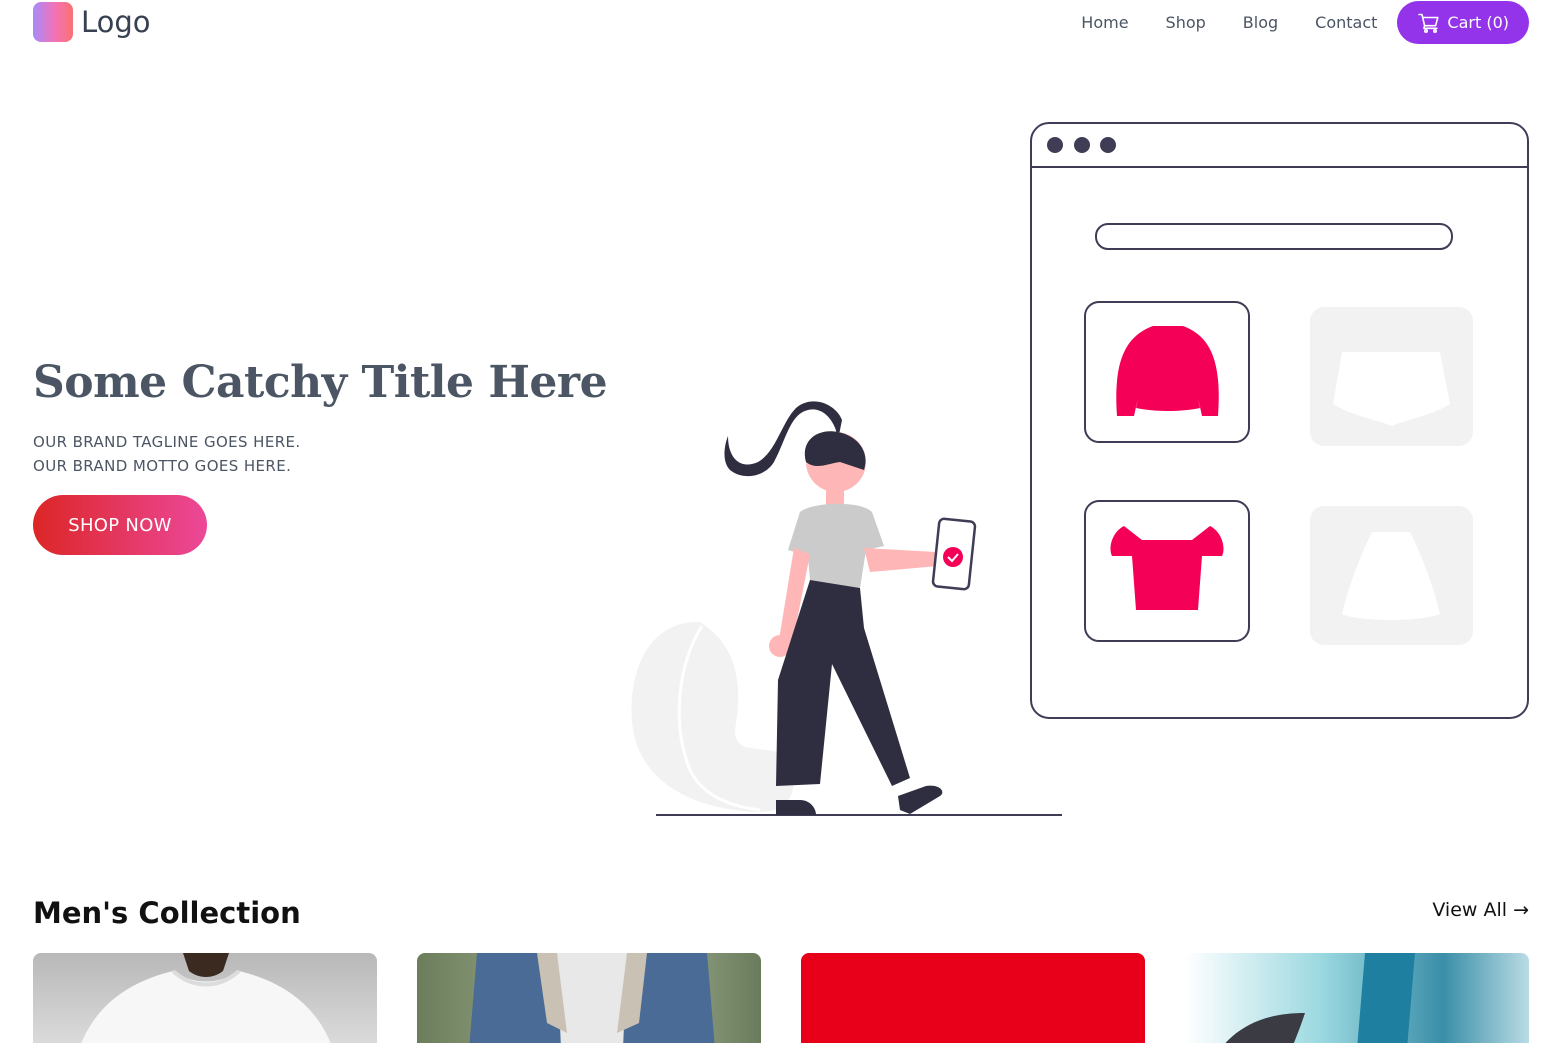 The height and width of the screenshot is (1043, 1542). What do you see at coordinates (167, 913) in the screenshot?
I see `collection-title: Men's Collection` at bounding box center [167, 913].